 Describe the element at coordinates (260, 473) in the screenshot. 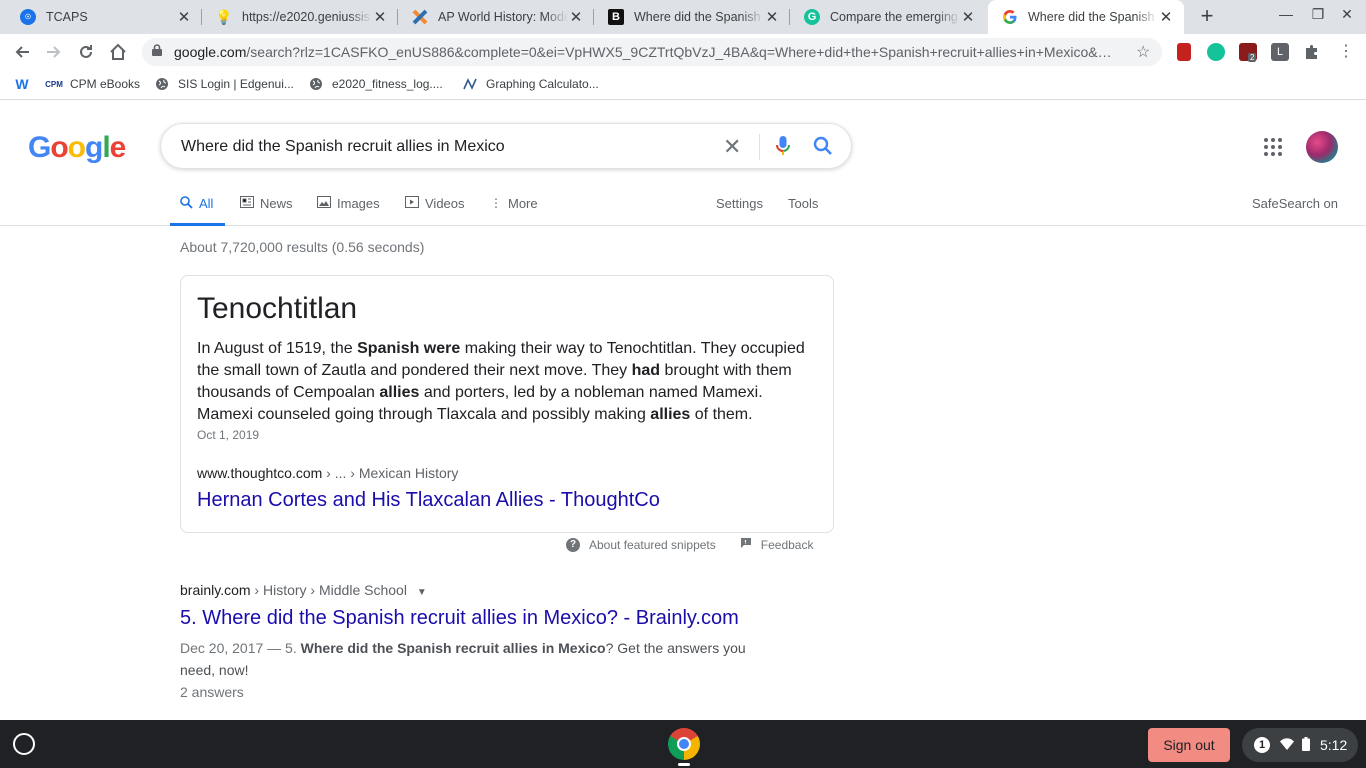

I see `cite-domain: www.thoughtco.com` at that location.